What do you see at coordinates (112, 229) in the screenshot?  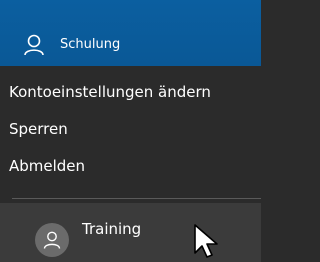 I see `other-account-name: Training` at bounding box center [112, 229].